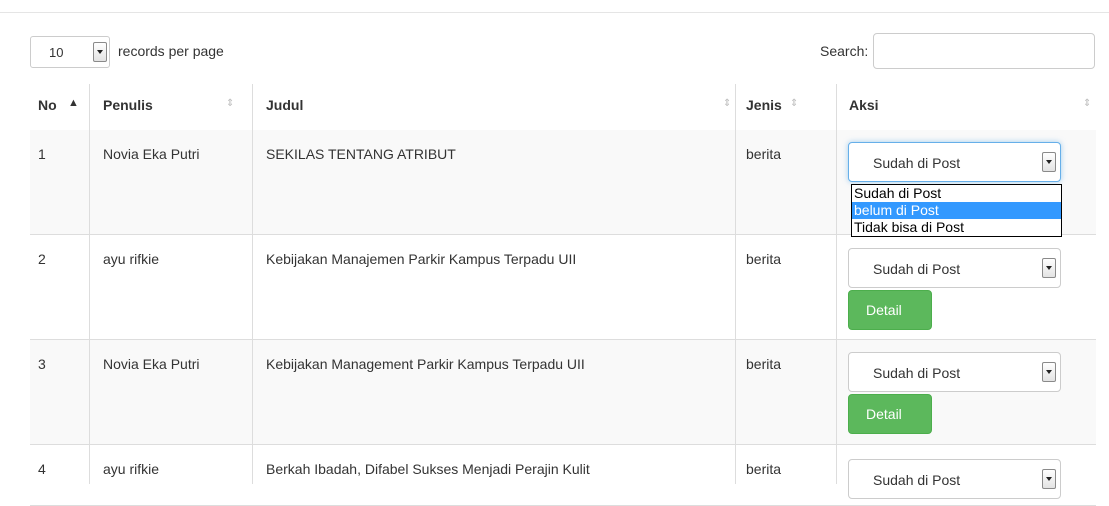  I want to click on cell-no: 1, so click(42, 154).